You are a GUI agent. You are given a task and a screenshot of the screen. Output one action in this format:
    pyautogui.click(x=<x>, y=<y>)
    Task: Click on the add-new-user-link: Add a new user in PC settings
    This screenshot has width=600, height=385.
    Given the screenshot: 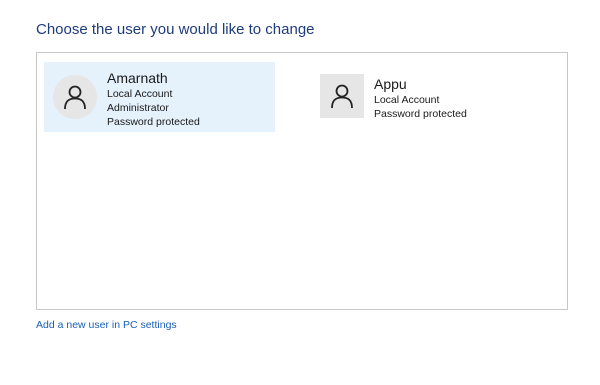 What is the action you would take?
    pyautogui.click(x=106, y=325)
    